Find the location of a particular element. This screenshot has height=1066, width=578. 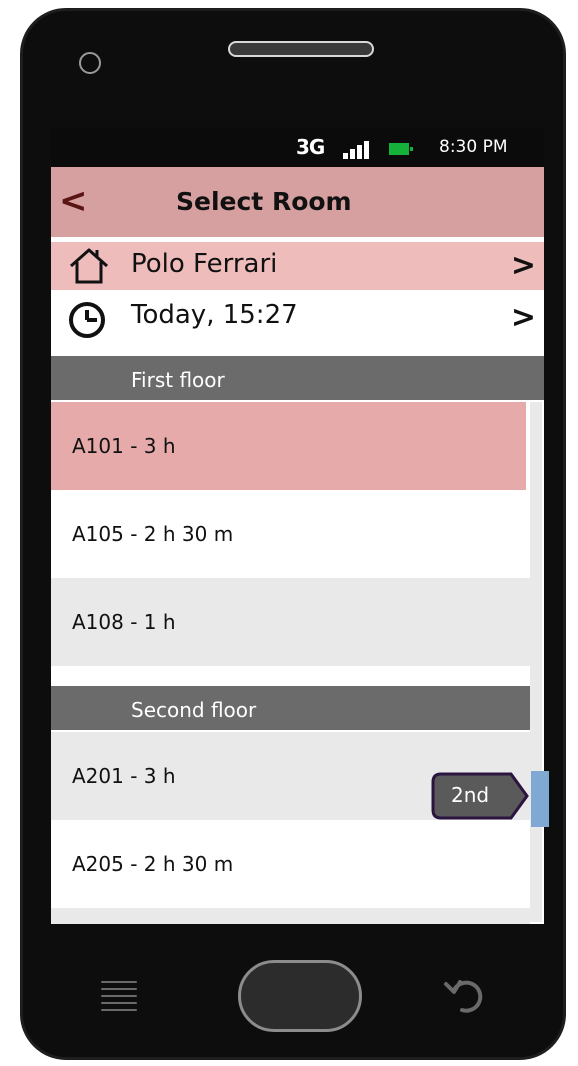

scroll-section-tooltip: 2nd is located at coordinates (480, 796).